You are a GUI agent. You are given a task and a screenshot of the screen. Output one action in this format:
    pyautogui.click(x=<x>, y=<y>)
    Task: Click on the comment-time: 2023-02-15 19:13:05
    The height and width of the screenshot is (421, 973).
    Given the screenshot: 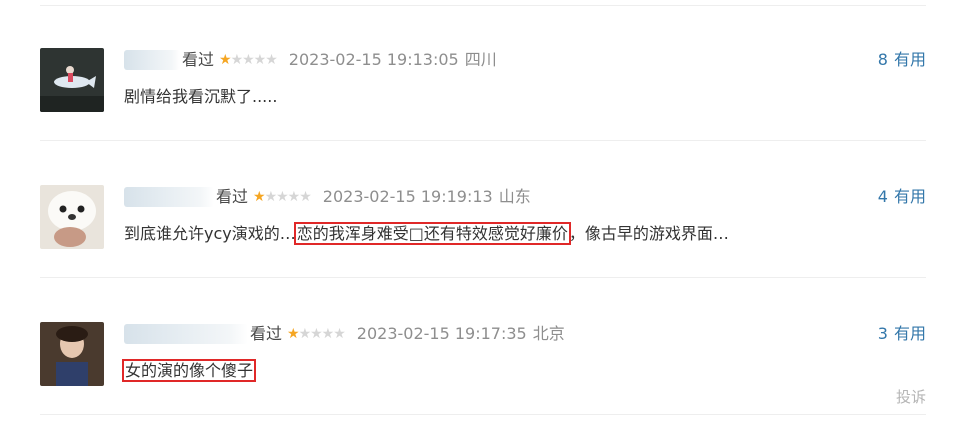 What is the action you would take?
    pyautogui.click(x=373, y=59)
    